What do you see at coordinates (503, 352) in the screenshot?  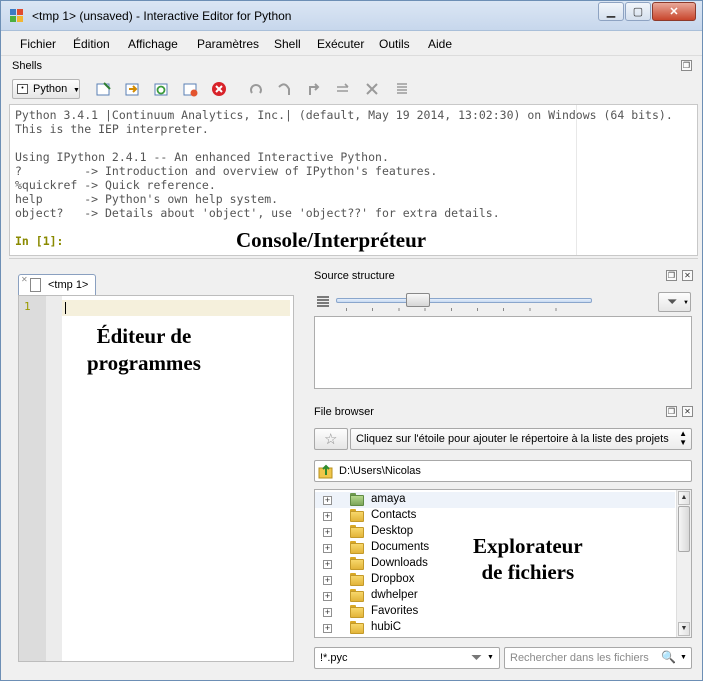 I see `source-structure-tree` at bounding box center [503, 352].